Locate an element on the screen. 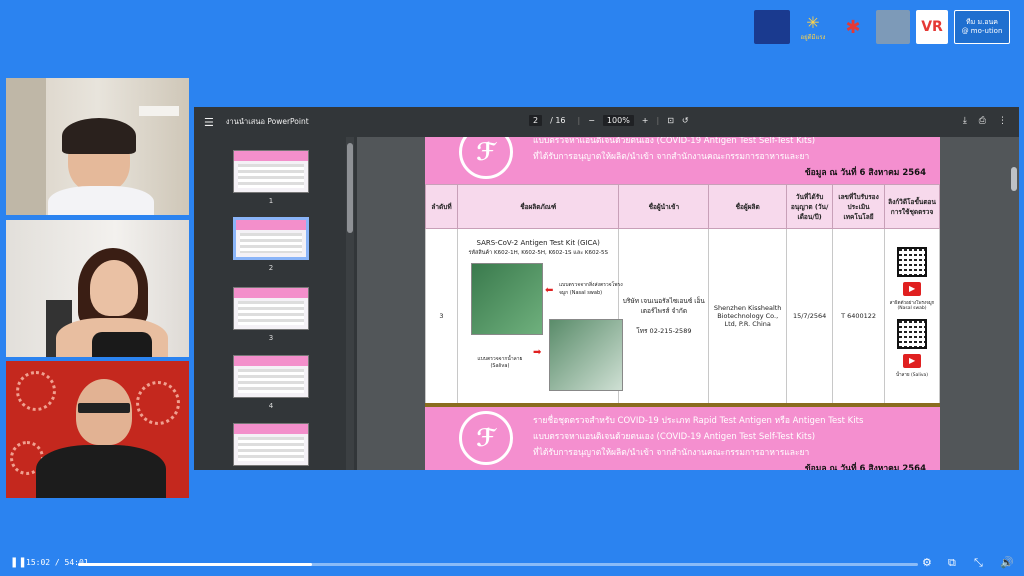 The height and width of the screenshot is (576, 1024). rotate-icon: ↺ is located at coordinates (685, 120).